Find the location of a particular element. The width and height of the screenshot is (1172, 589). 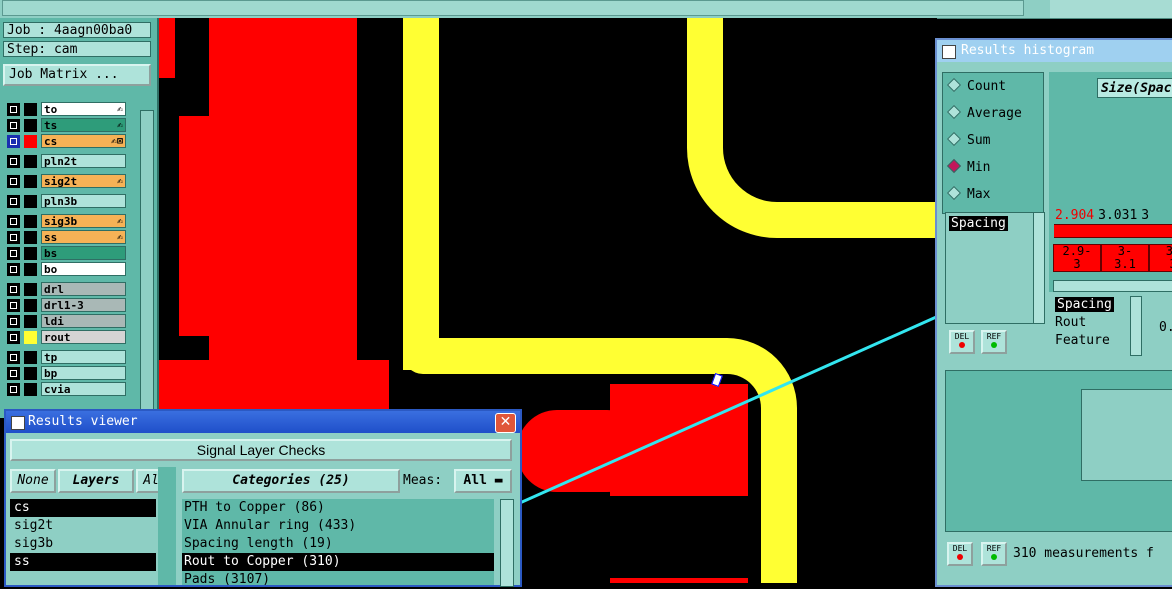

layer-scrollbar is located at coordinates (147, 271).